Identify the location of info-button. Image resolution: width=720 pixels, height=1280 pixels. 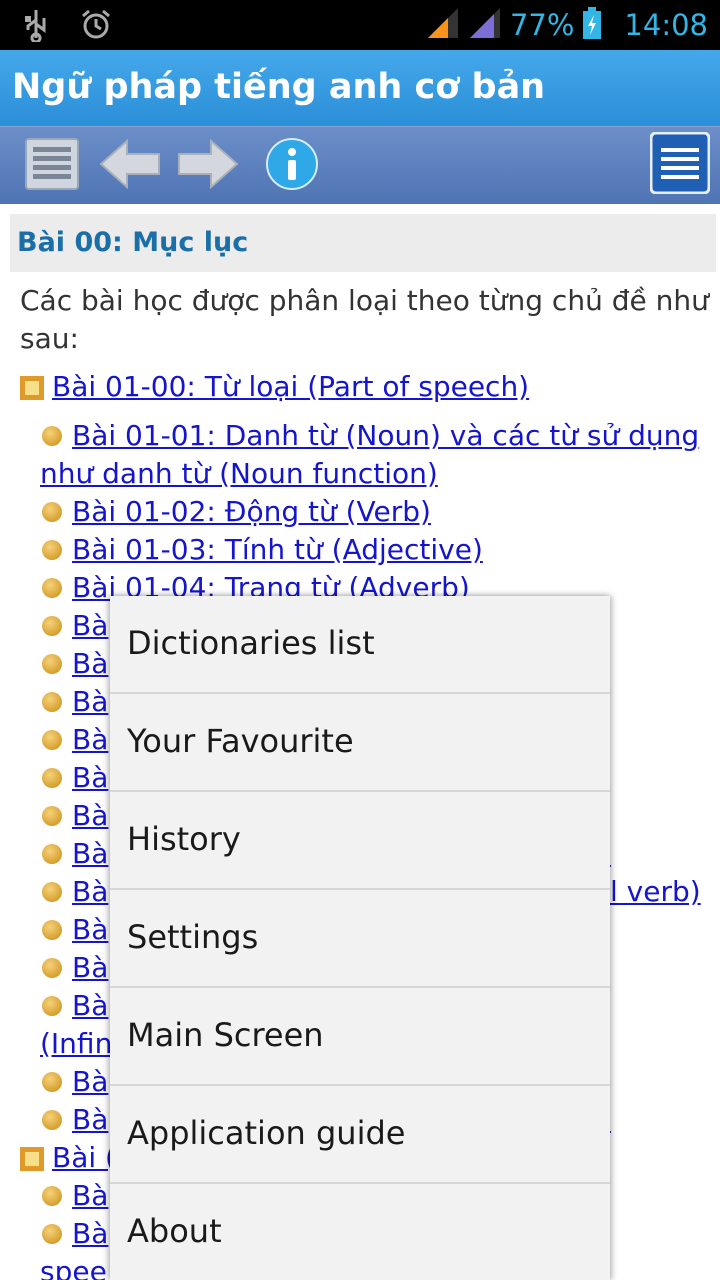
(292, 166).